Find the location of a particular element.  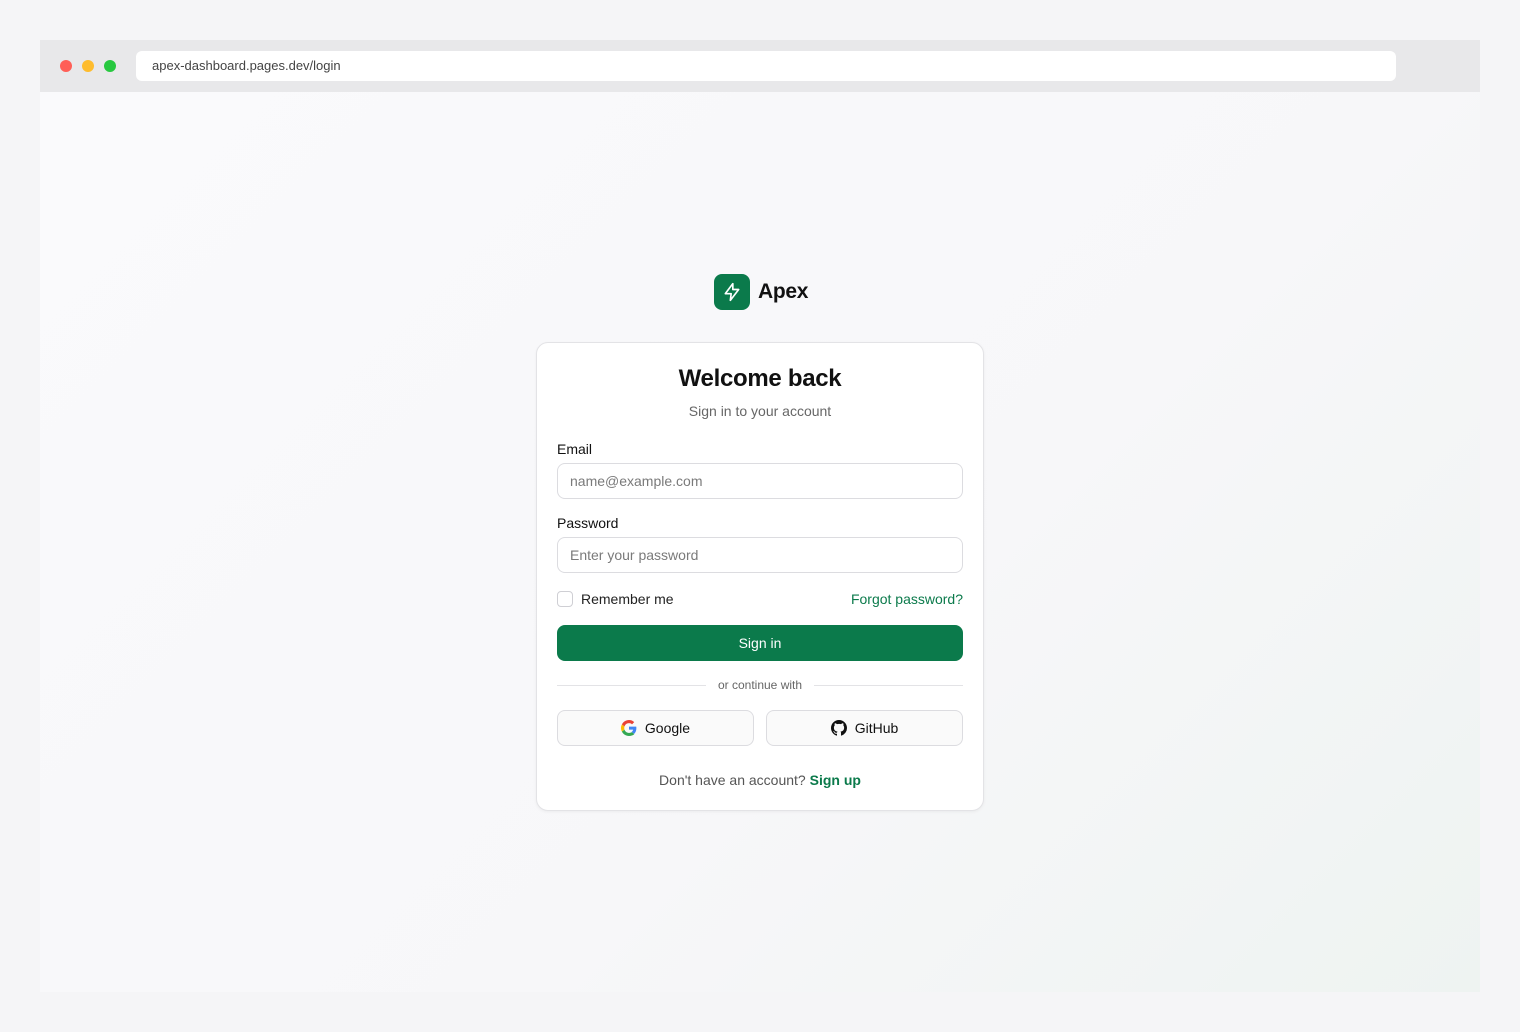

window-maximize-button is located at coordinates (110, 66).